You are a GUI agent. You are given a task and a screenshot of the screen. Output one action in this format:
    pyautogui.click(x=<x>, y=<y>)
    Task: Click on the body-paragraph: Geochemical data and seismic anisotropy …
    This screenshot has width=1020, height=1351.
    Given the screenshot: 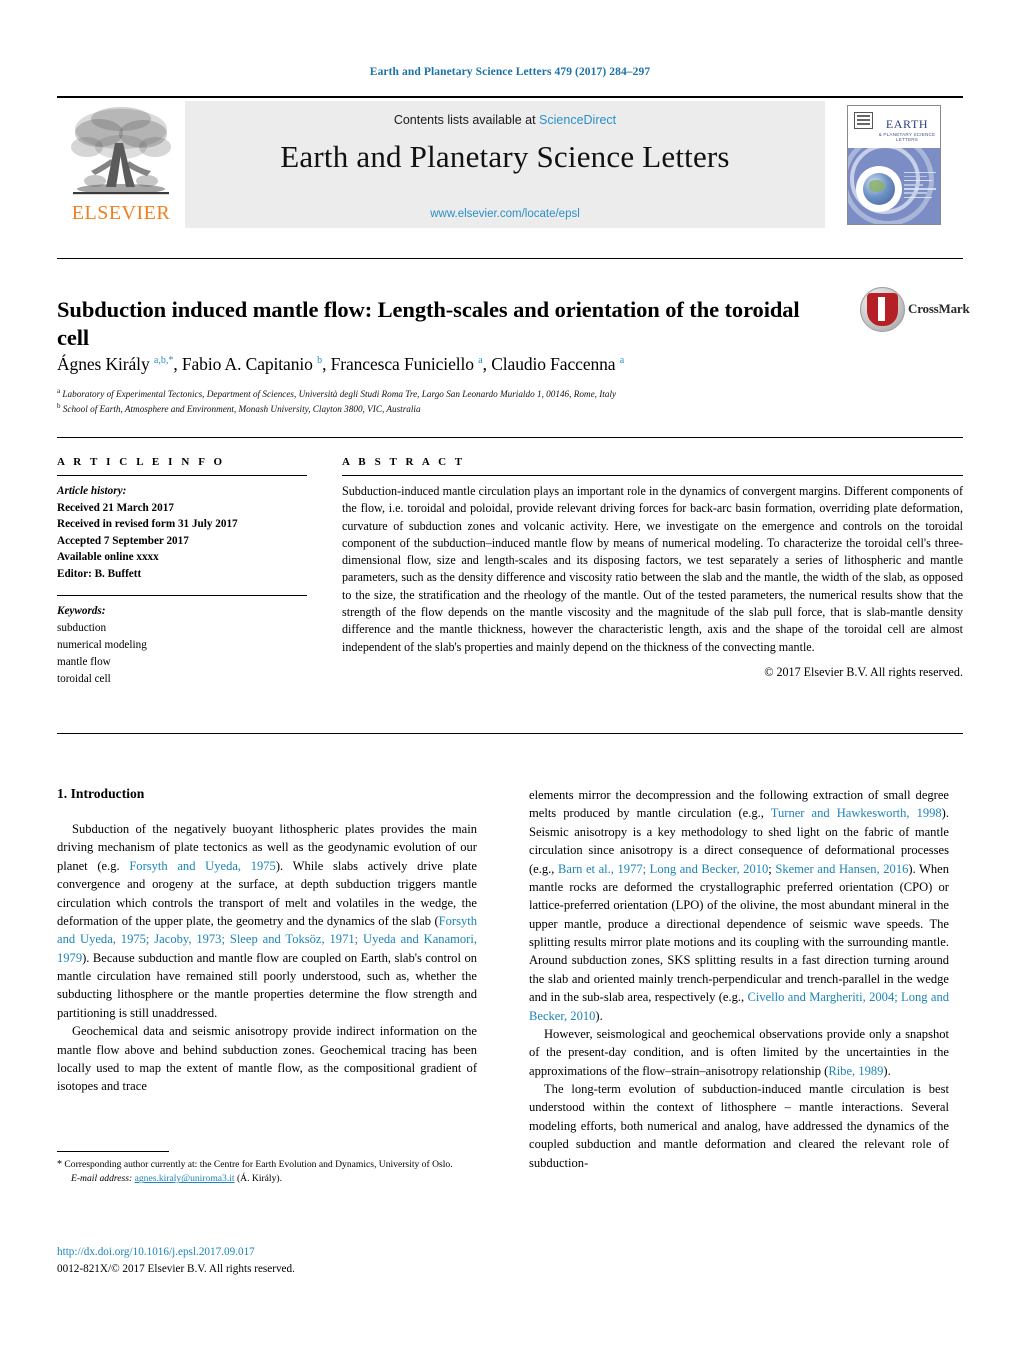 What is the action you would take?
    pyautogui.click(x=267, y=1059)
    